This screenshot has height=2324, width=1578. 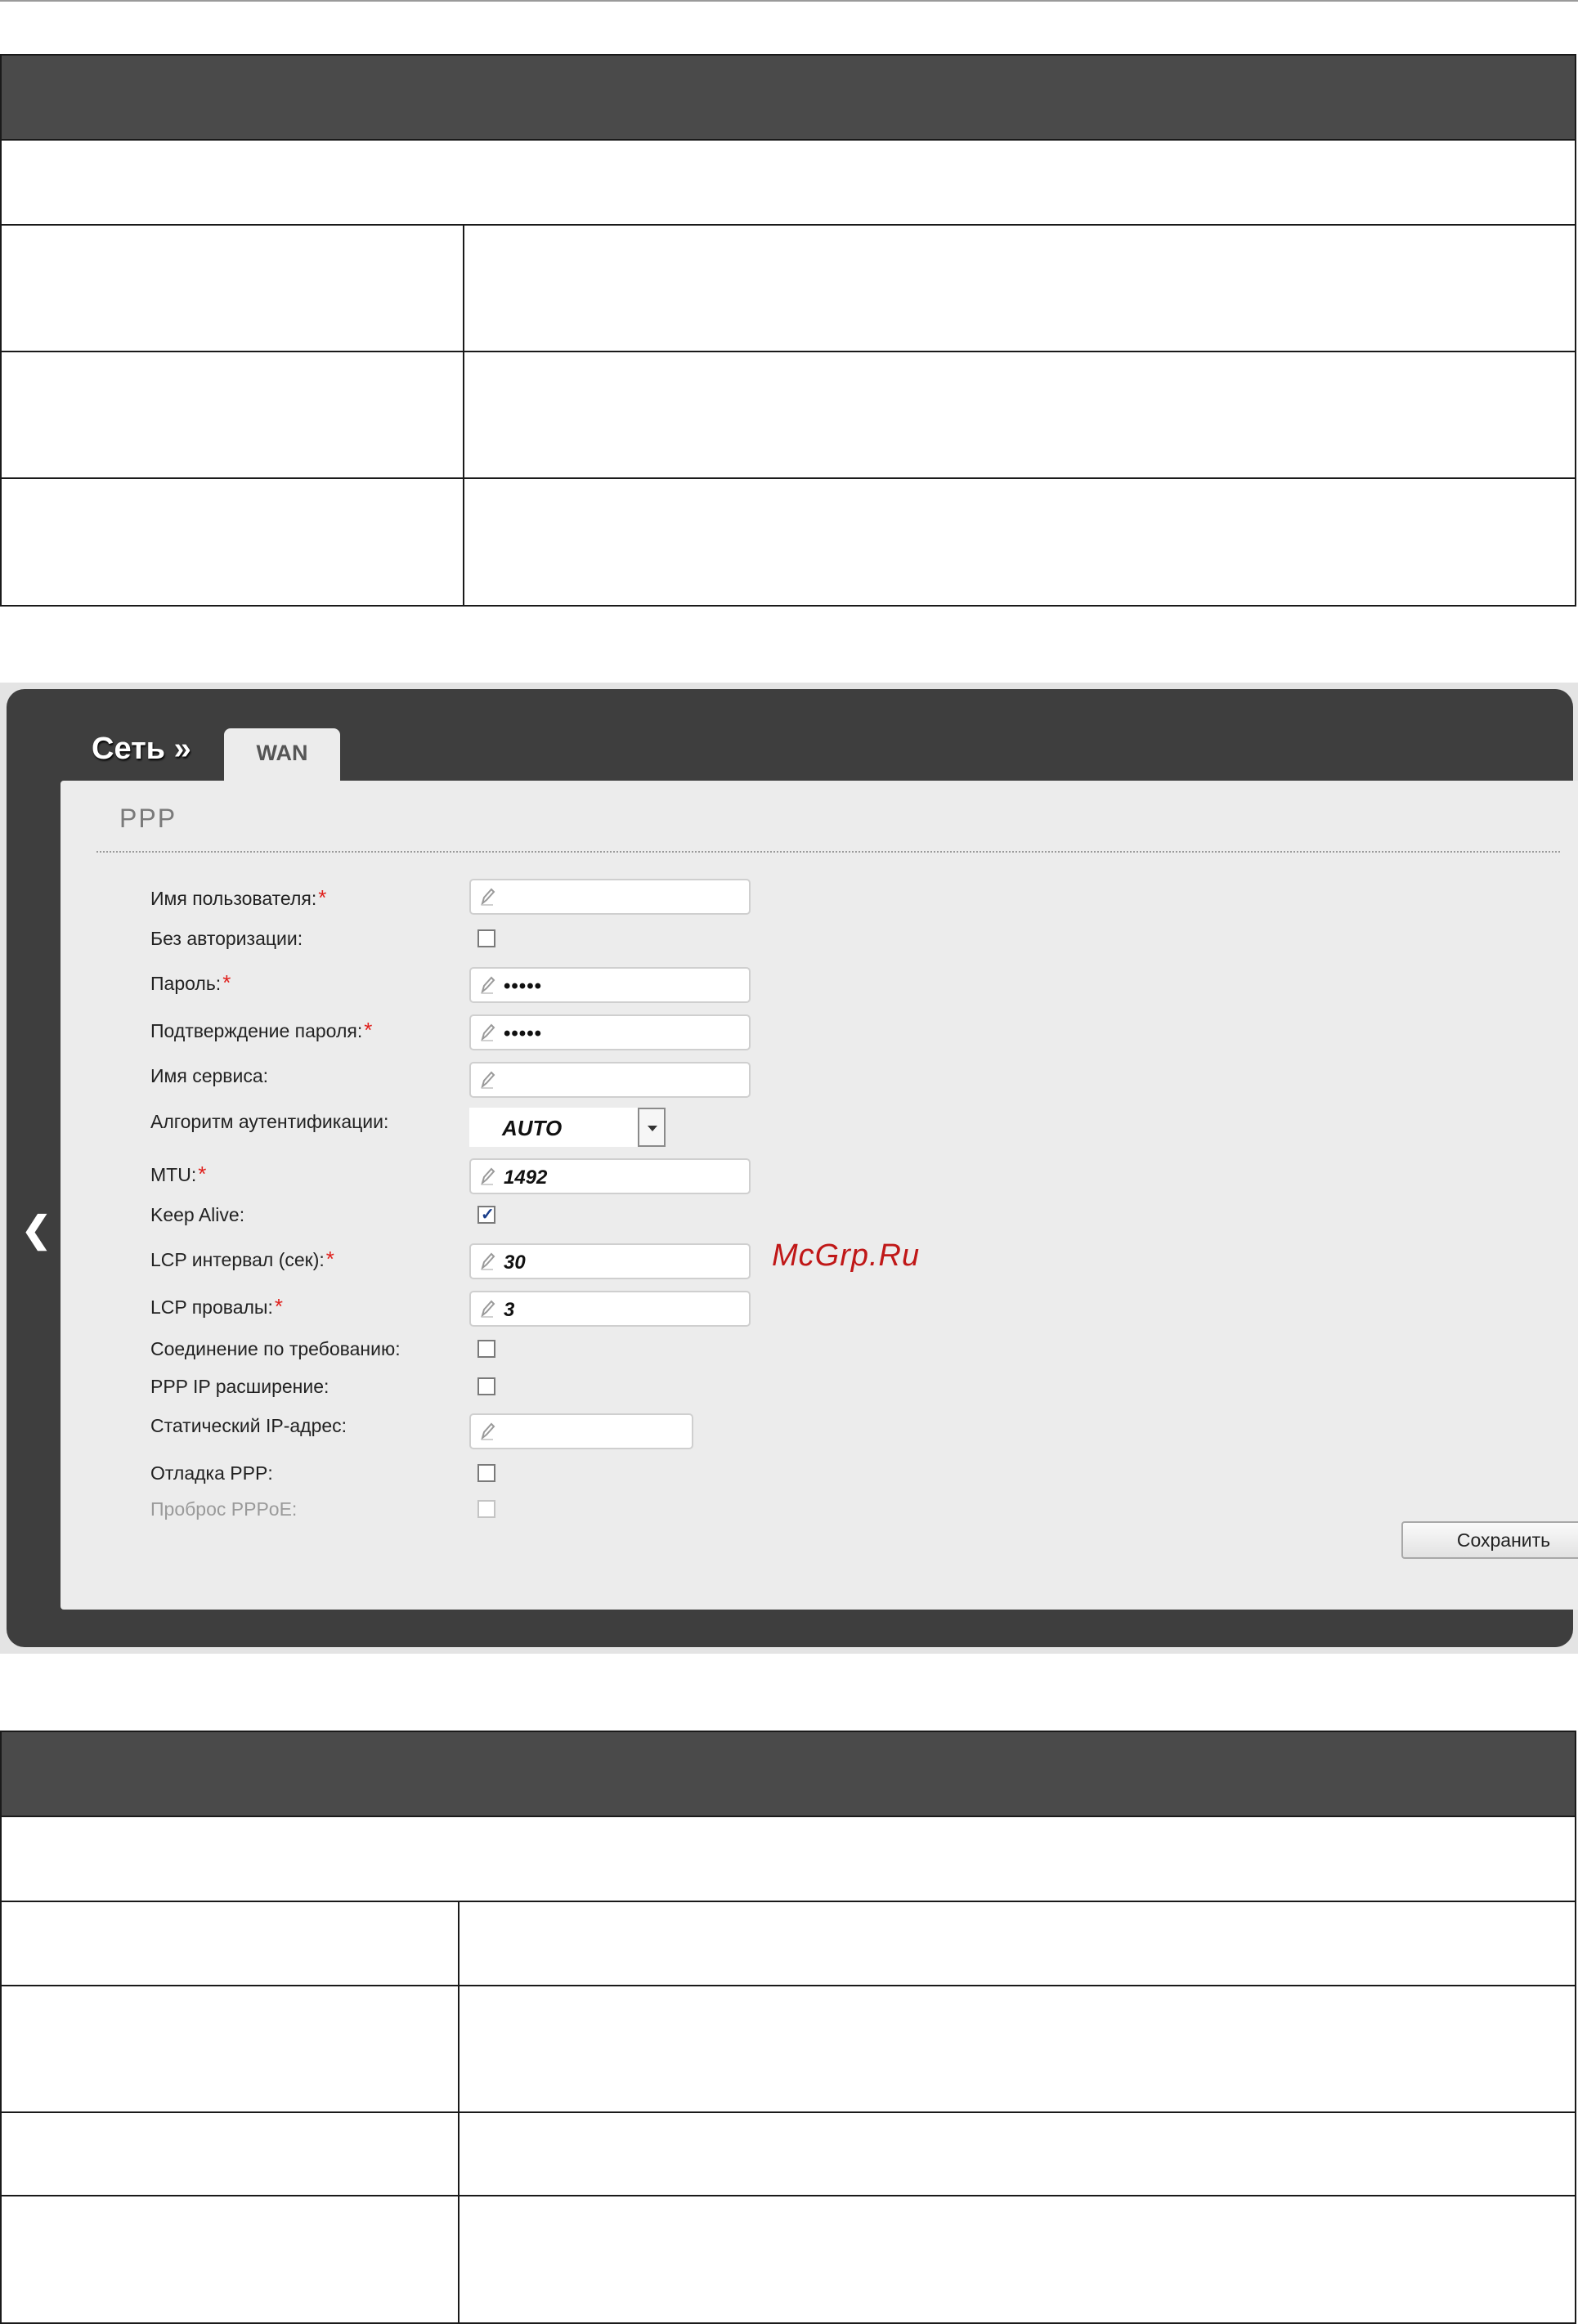 What do you see at coordinates (486, 1349) in the screenshot?
I see `on-demand-checkbox` at bounding box center [486, 1349].